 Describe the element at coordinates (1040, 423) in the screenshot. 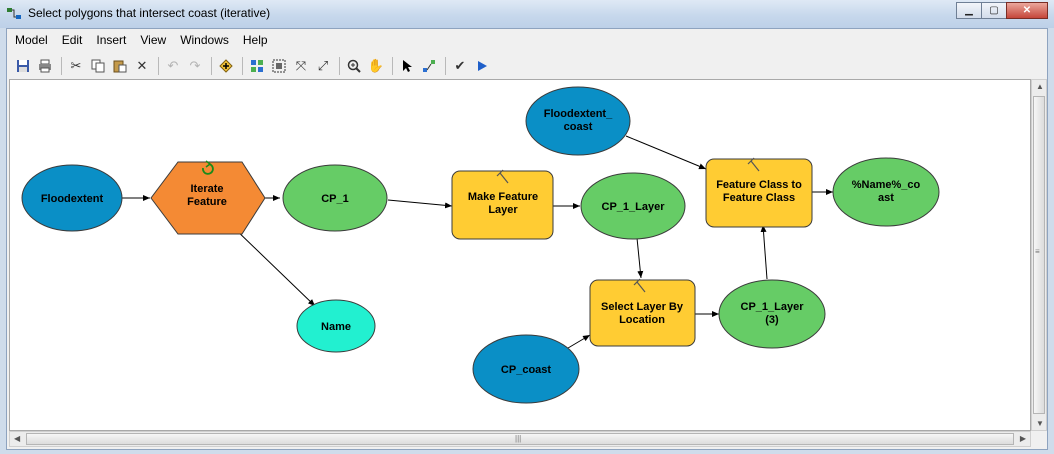

I see `scroll-down-arrow-icon: ▼` at that location.